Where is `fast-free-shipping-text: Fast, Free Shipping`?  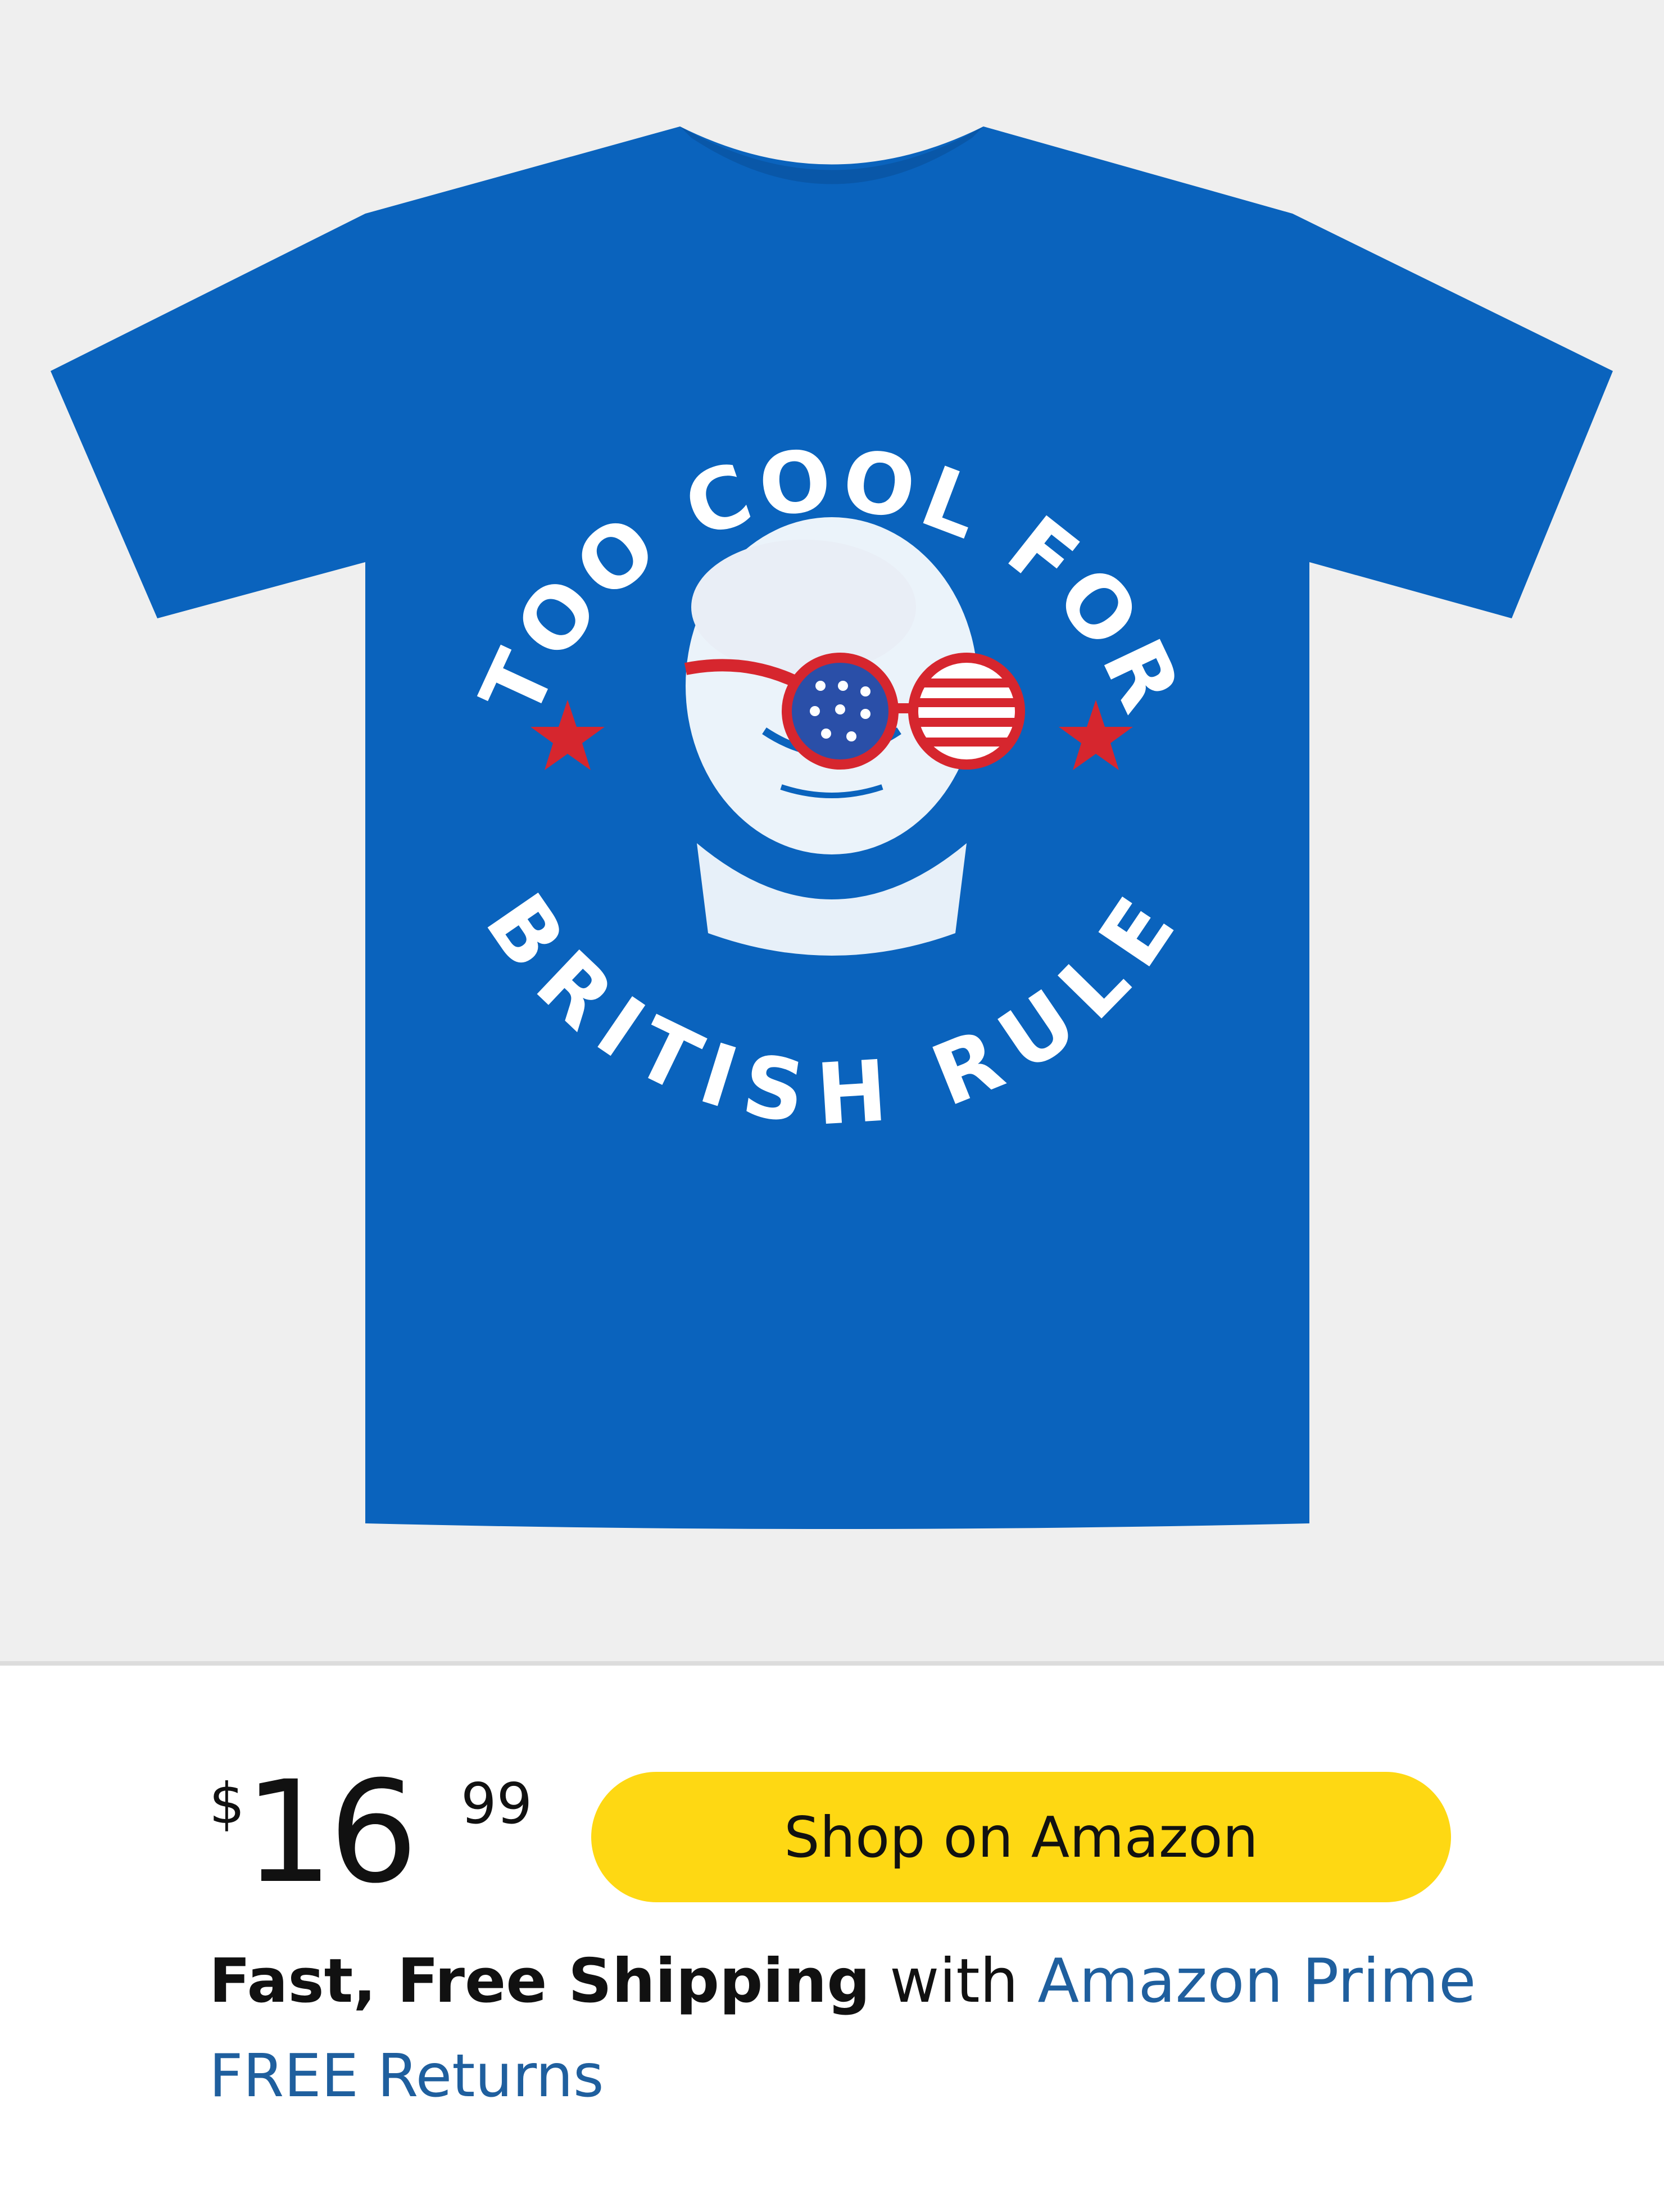
fast-free-shipping-text: Fast, Free Shipping is located at coordinates (539, 1981).